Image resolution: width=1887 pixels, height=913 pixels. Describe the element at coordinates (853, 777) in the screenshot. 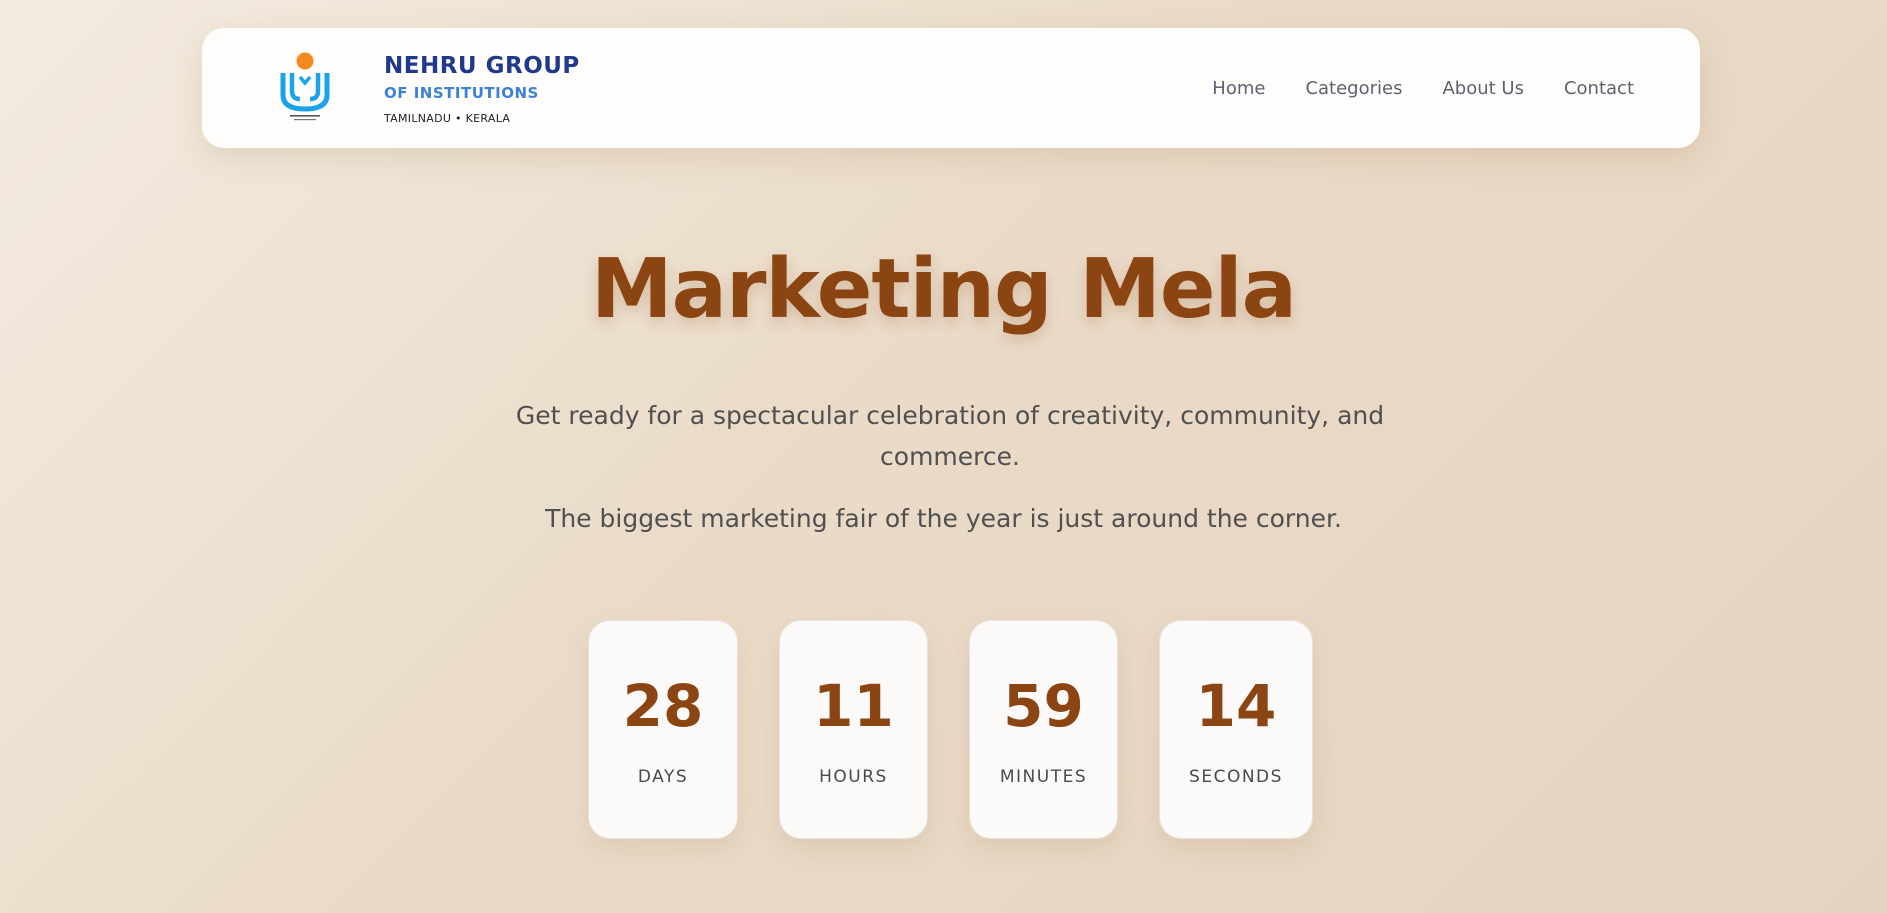

I see `countdown-hours-label: HOURS` at that location.